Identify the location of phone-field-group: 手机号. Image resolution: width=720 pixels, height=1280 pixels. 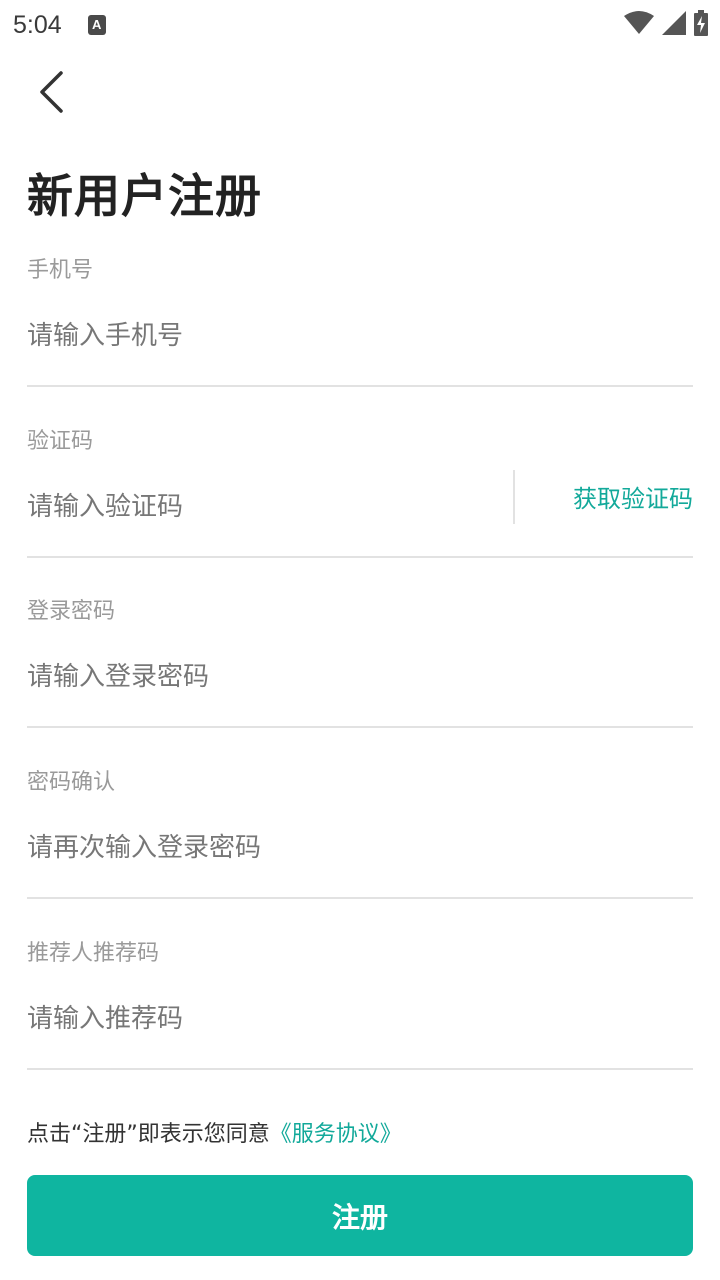
(360, 321).